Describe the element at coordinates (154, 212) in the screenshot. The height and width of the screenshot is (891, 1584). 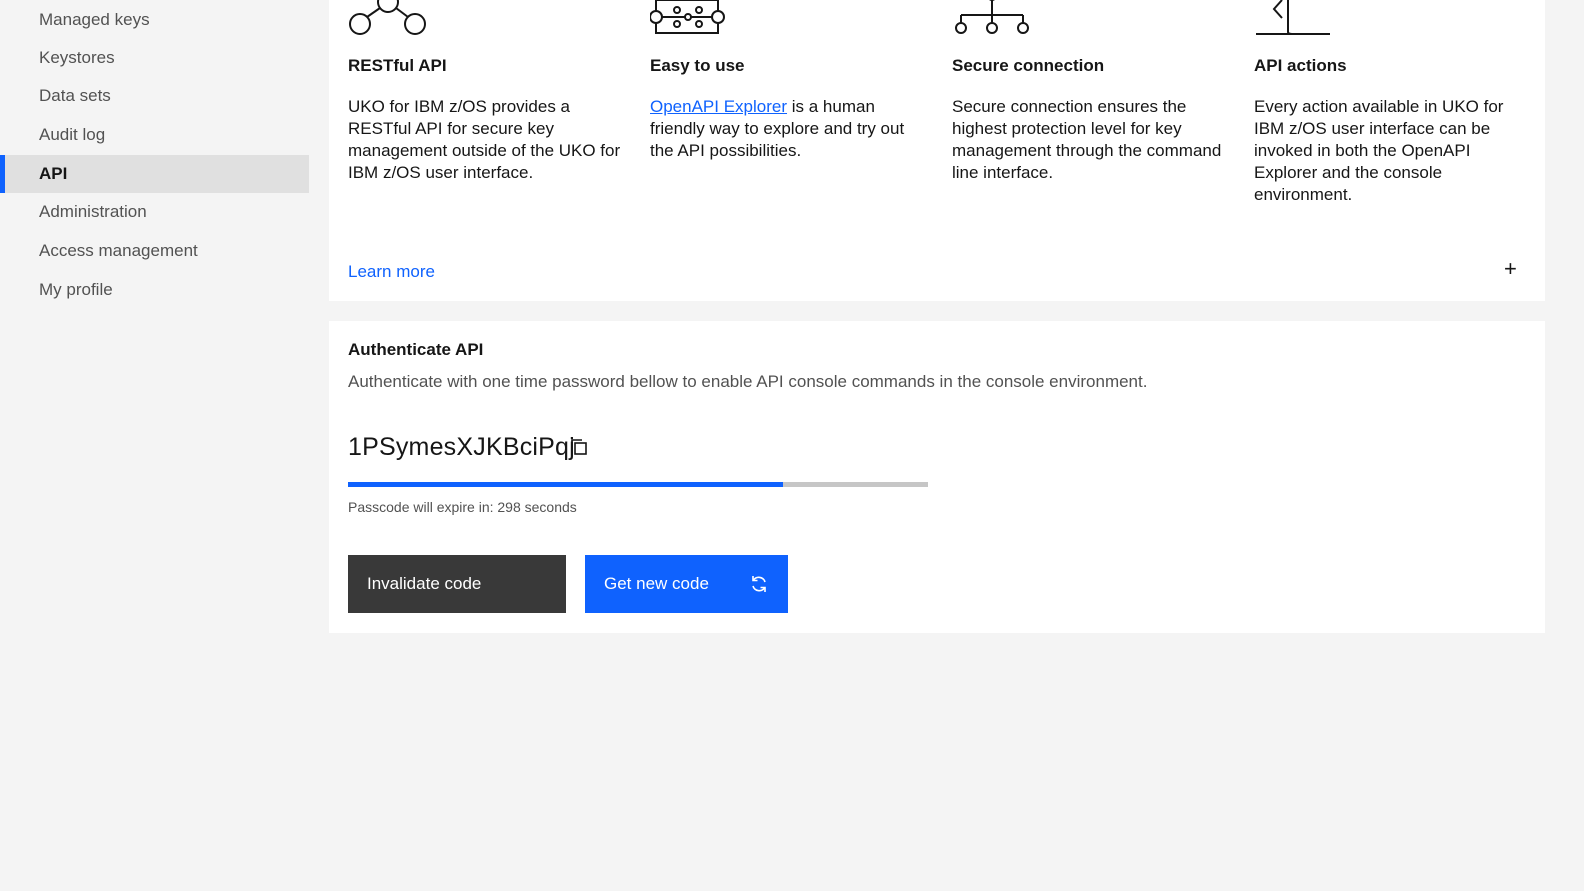
I see `sidebar-item-administration: Administration` at that location.